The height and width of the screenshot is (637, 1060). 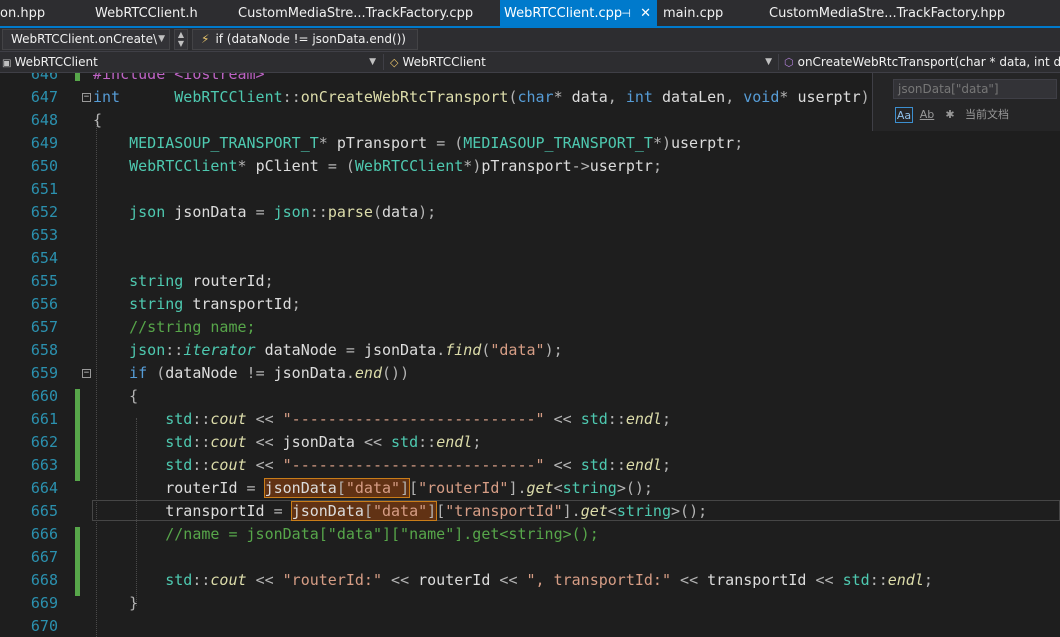 What do you see at coordinates (44, 534) in the screenshot?
I see `line-number: 666` at bounding box center [44, 534].